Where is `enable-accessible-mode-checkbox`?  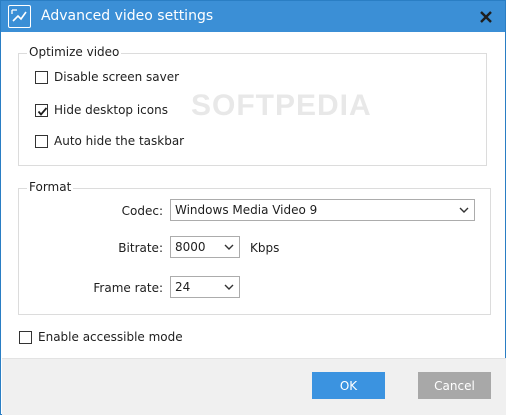
enable-accessible-mode-checkbox is located at coordinates (25, 337).